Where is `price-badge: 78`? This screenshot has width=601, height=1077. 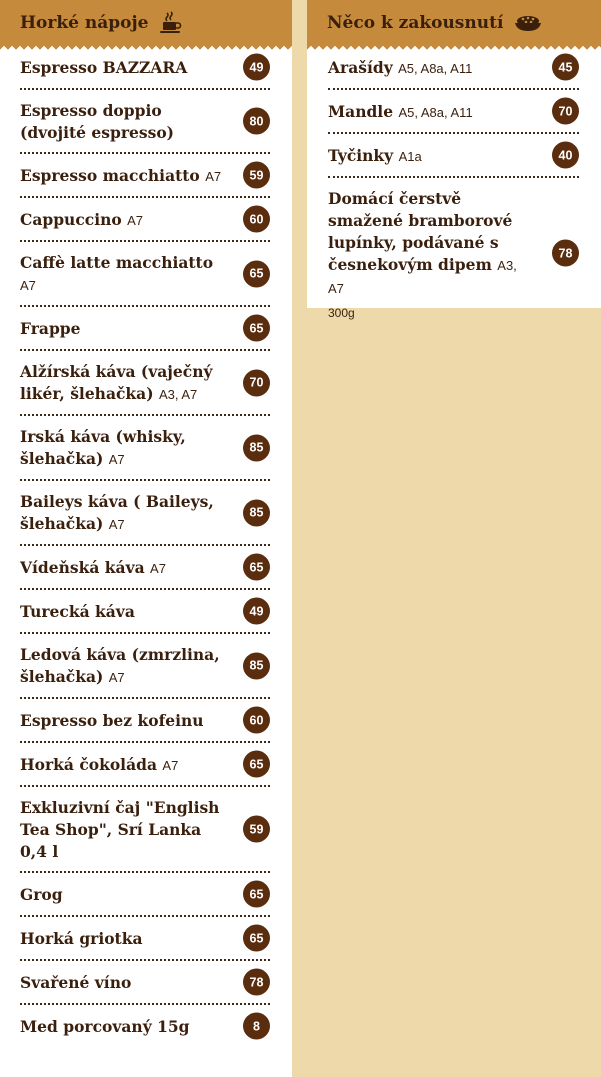
price-badge: 78 is located at coordinates (256, 982).